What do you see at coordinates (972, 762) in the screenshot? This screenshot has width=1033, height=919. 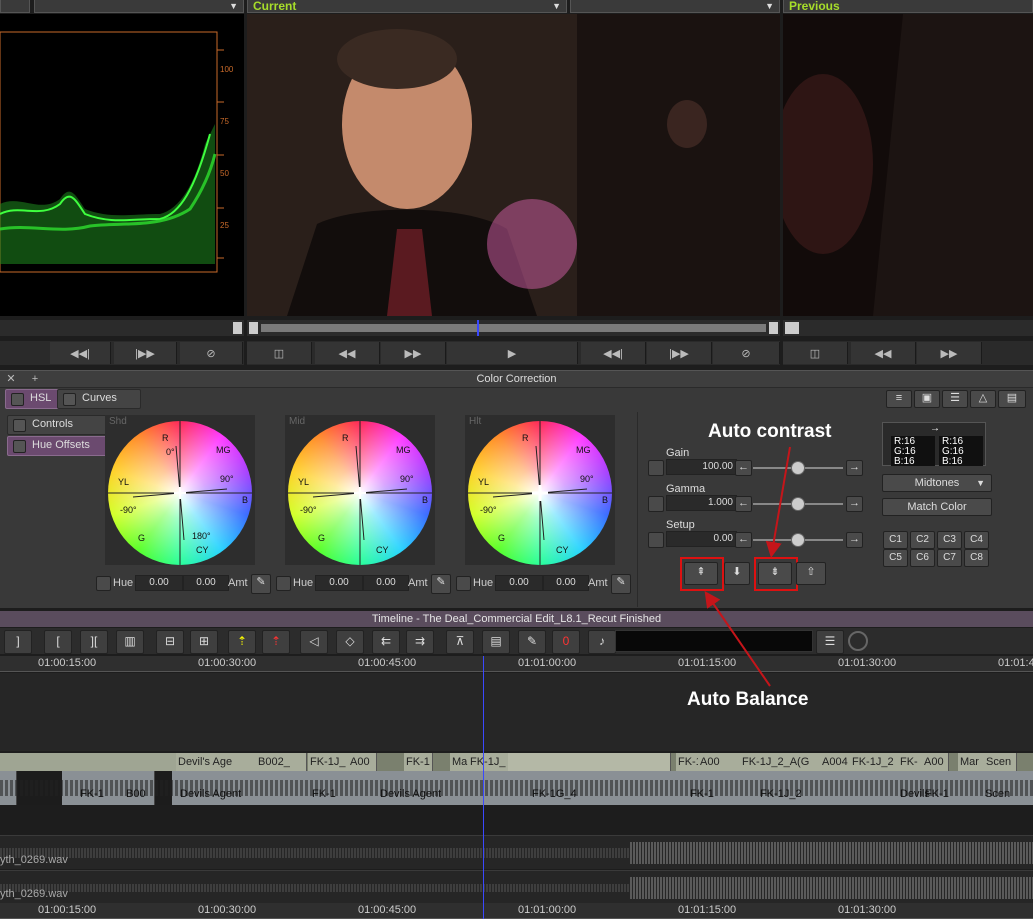 I see `clip: Mar` at bounding box center [972, 762].